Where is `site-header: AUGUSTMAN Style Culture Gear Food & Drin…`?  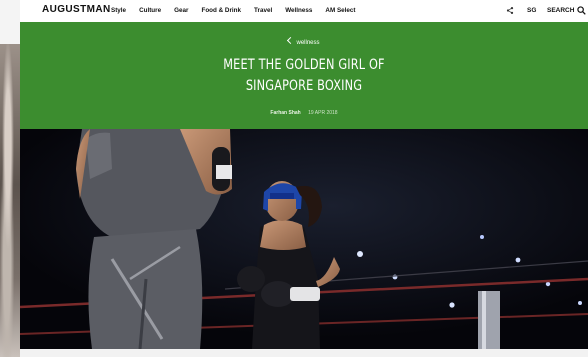
site-header: AUGUSTMAN Style Culture Gear Food & Drin… is located at coordinates (304, 11).